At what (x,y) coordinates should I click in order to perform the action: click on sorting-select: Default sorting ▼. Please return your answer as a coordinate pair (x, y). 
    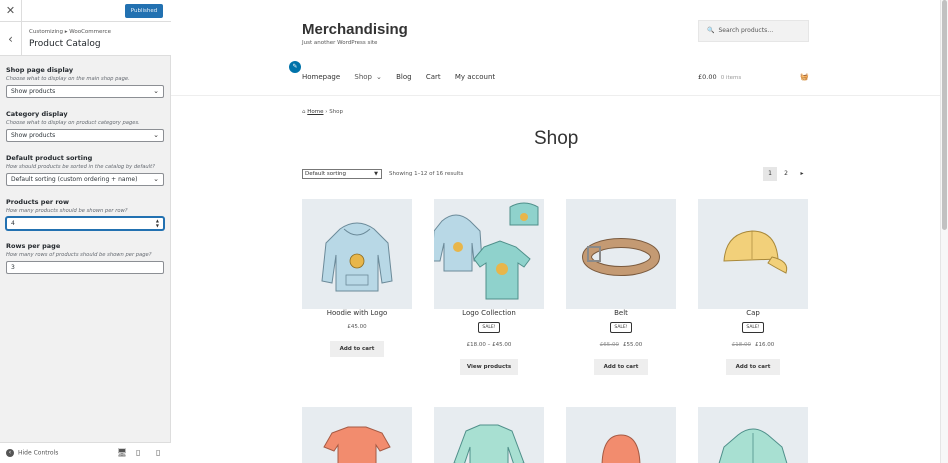
    Looking at the image, I should click on (342, 174).